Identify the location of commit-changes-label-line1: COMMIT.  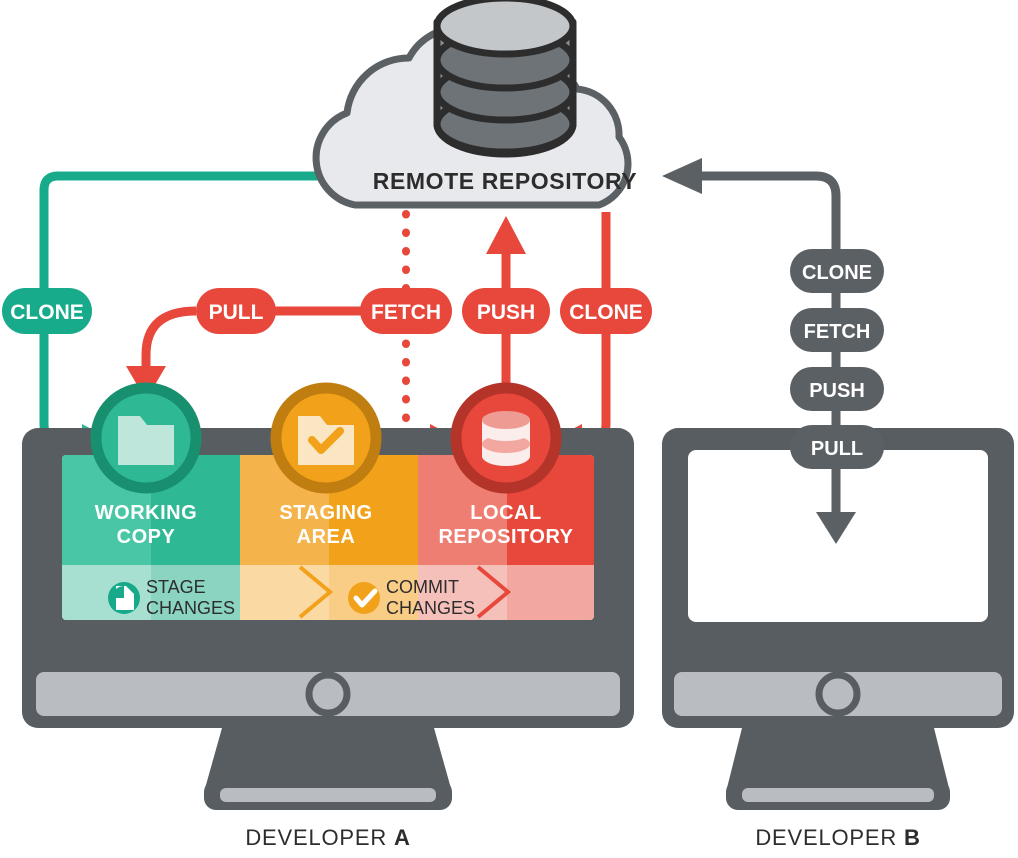
(422, 587).